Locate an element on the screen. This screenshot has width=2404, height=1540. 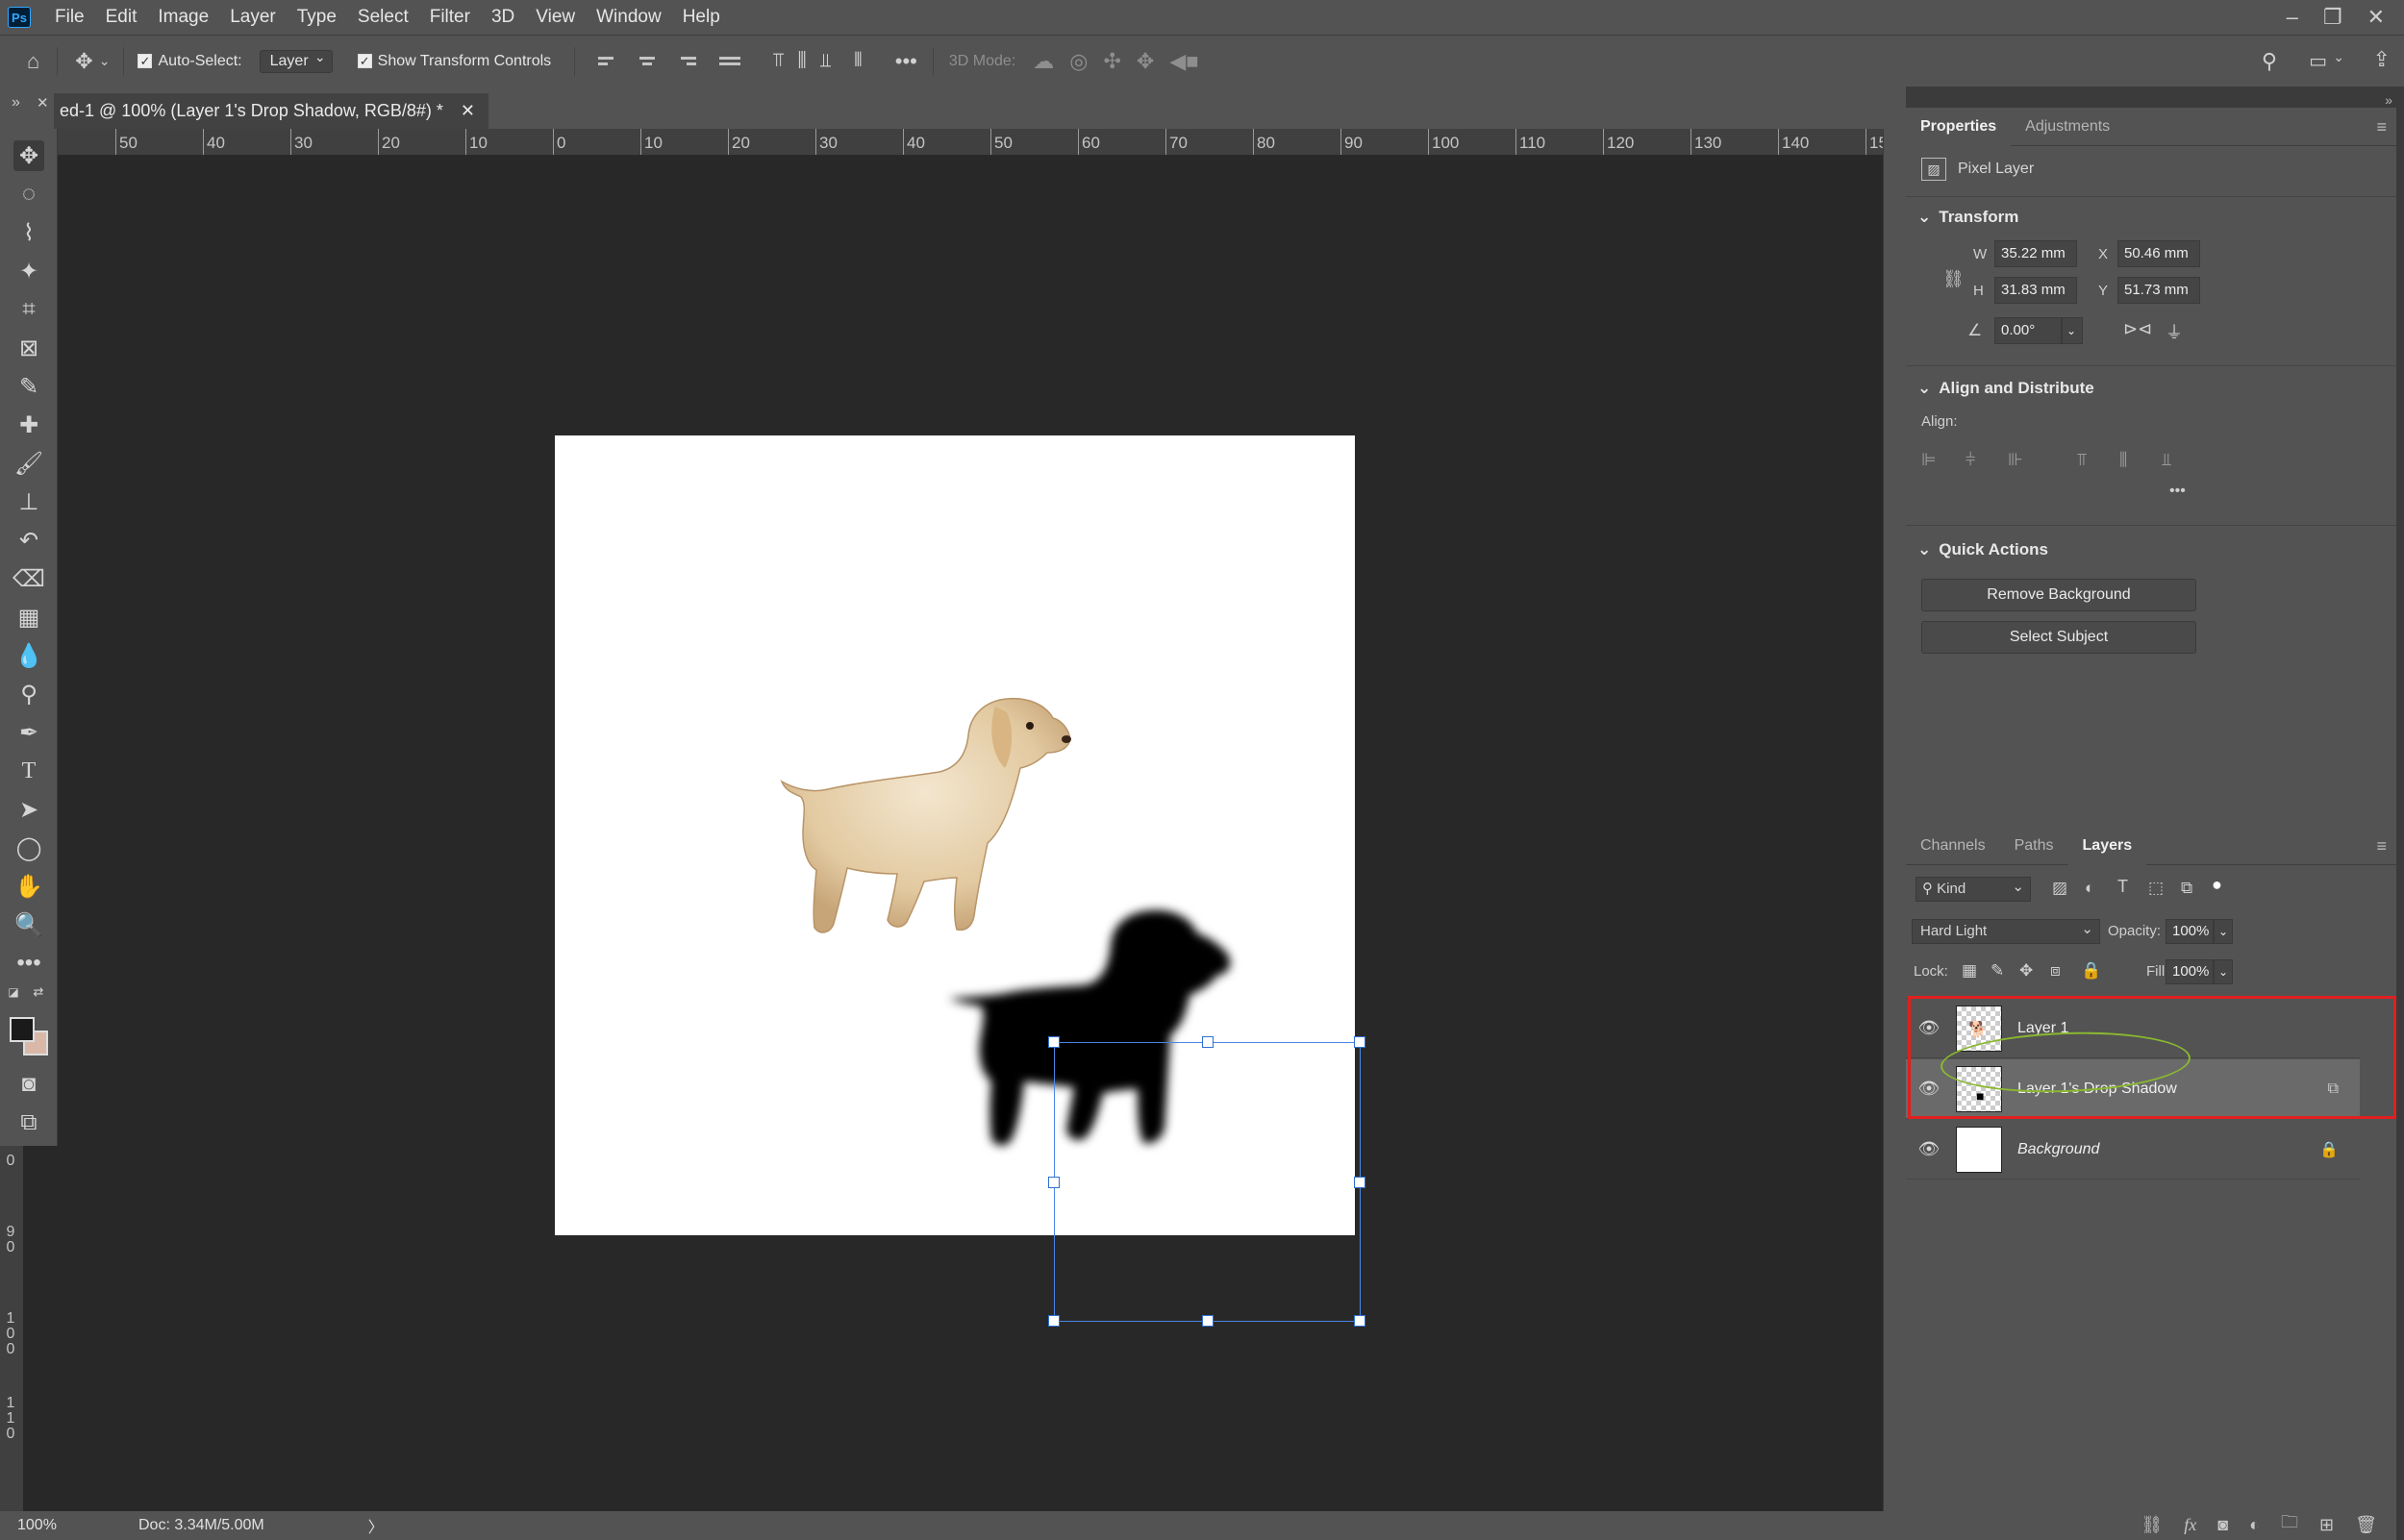
menu-view: View is located at coordinates (555, 17).